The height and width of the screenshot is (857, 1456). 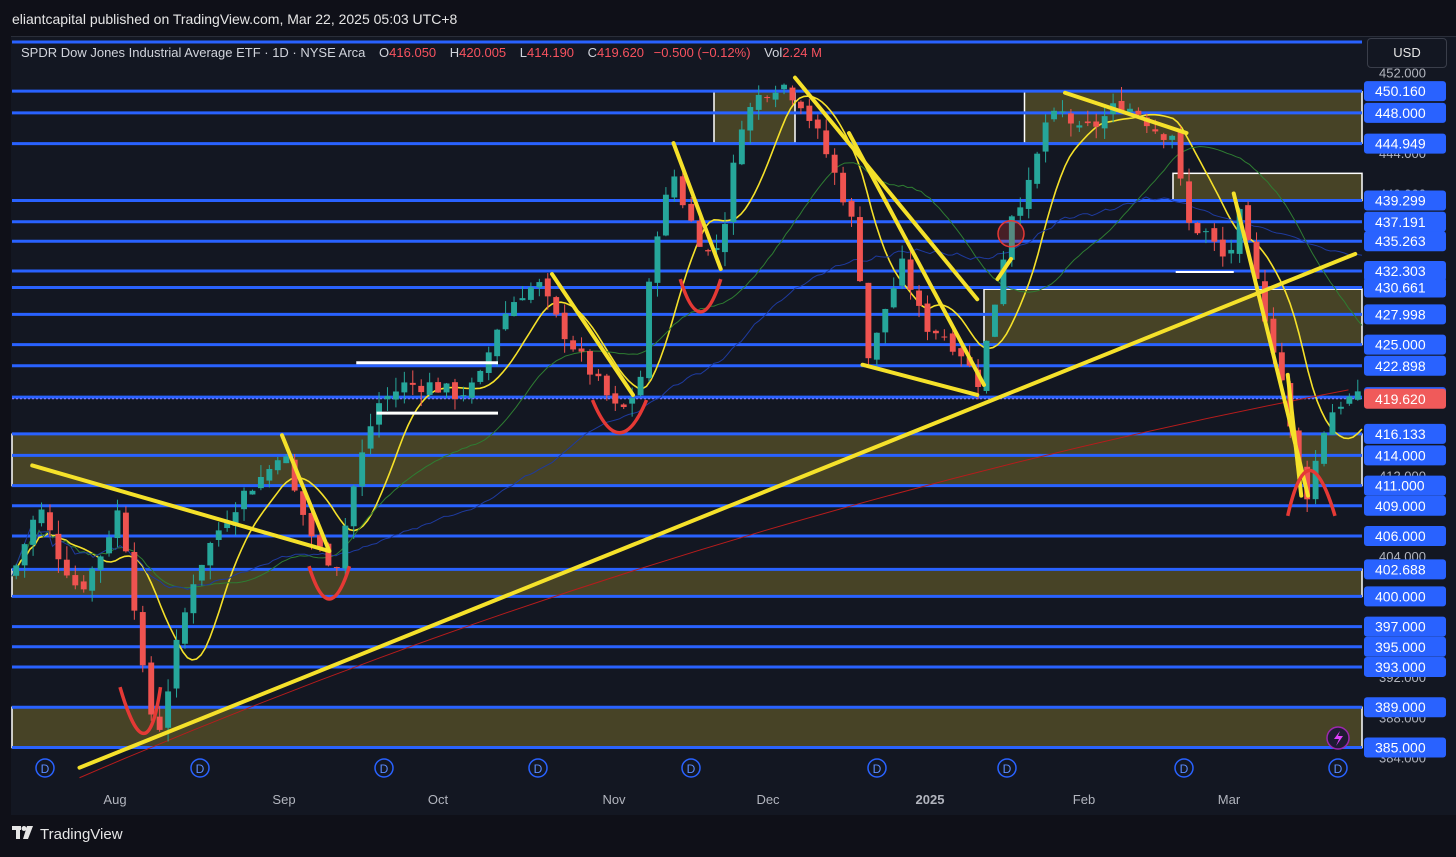 What do you see at coordinates (438, 799) in the screenshot?
I see `time-axis-label: Oct` at bounding box center [438, 799].